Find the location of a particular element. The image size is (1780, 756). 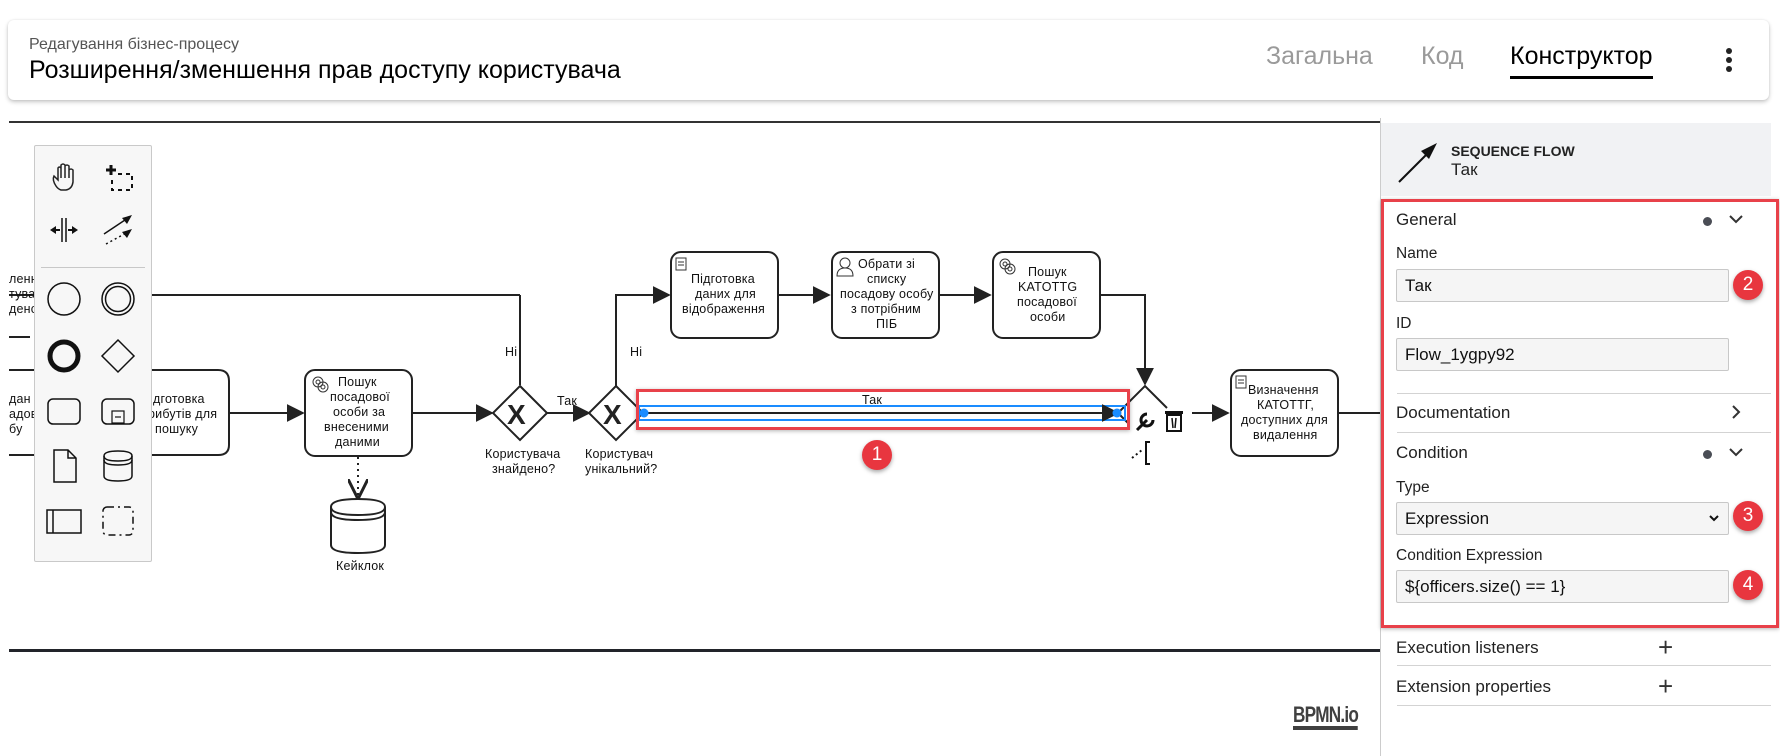

svg-text: Визначення is located at coordinates (1283, 390).